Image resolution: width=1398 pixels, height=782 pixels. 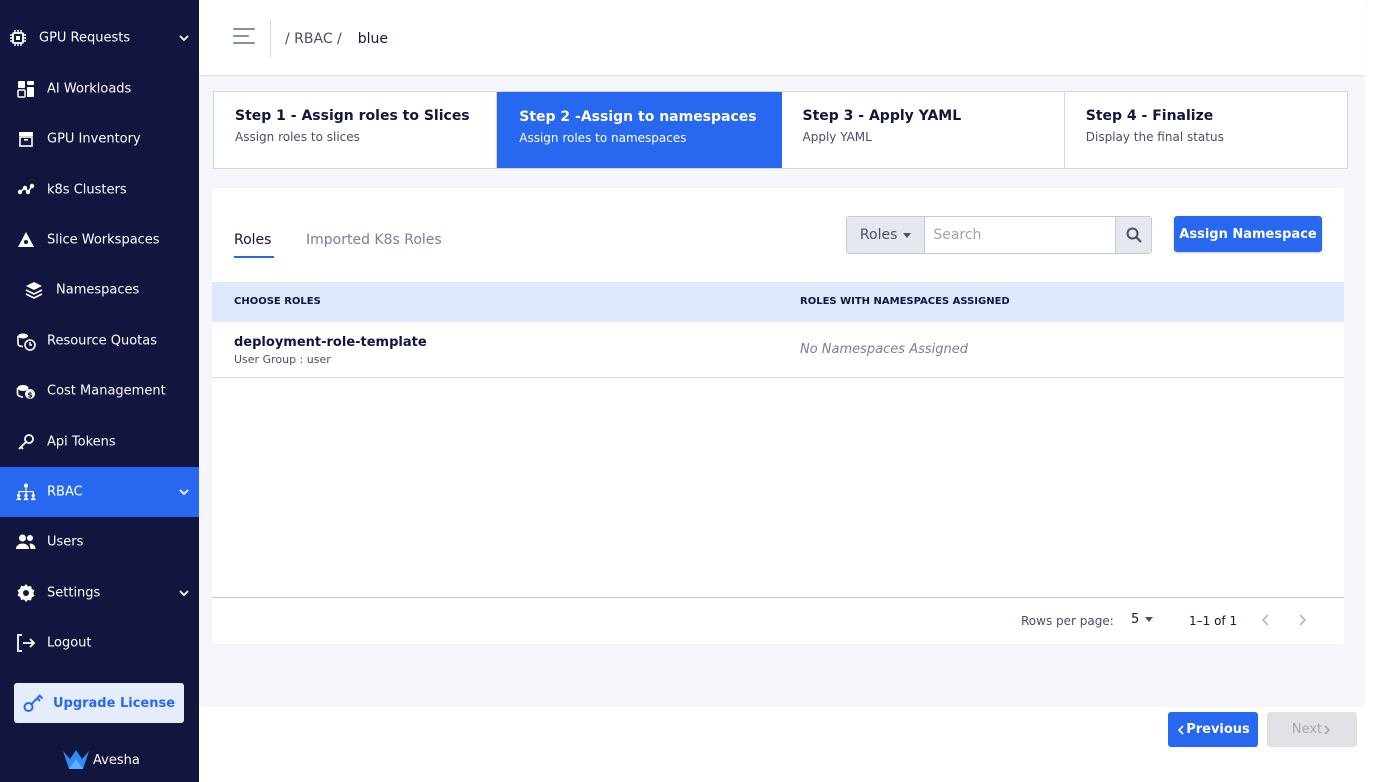 I want to click on search-icon, so click(x=1134, y=235).